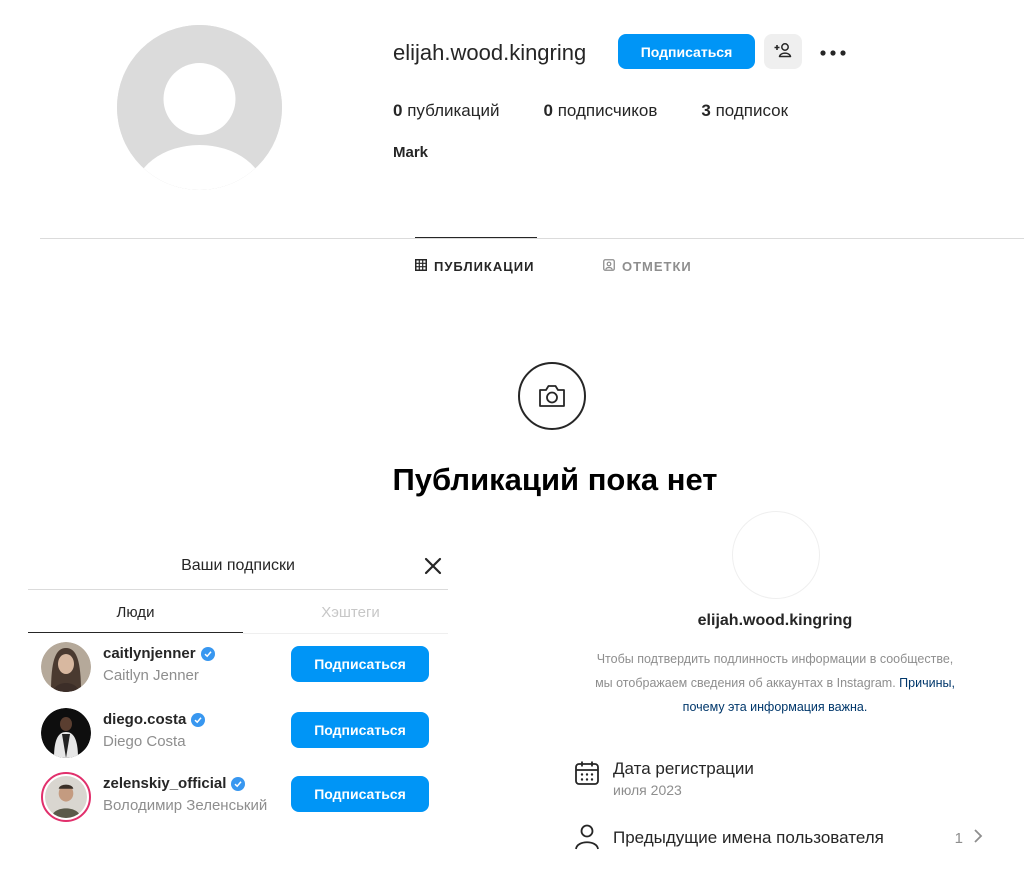  Describe the element at coordinates (612, 266) in the screenshot. I see `tag-icon` at that location.